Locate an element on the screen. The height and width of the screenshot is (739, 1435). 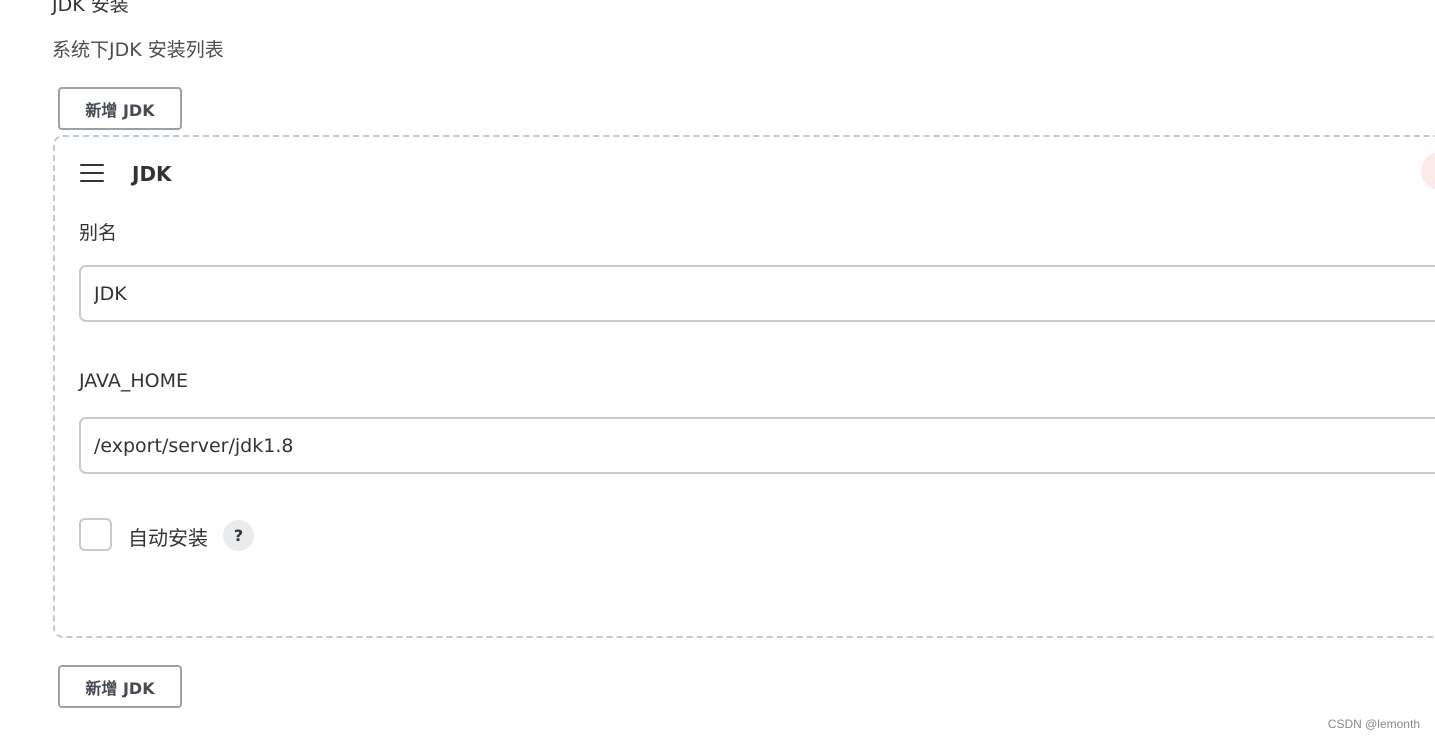
help-icon: ? is located at coordinates (238, 535).